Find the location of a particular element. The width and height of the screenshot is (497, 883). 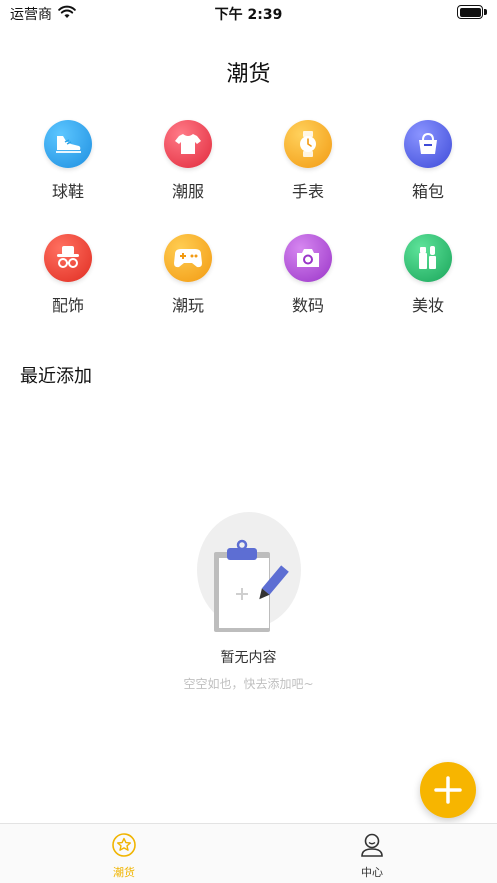

category-label: 潮服 is located at coordinates (187, 191).